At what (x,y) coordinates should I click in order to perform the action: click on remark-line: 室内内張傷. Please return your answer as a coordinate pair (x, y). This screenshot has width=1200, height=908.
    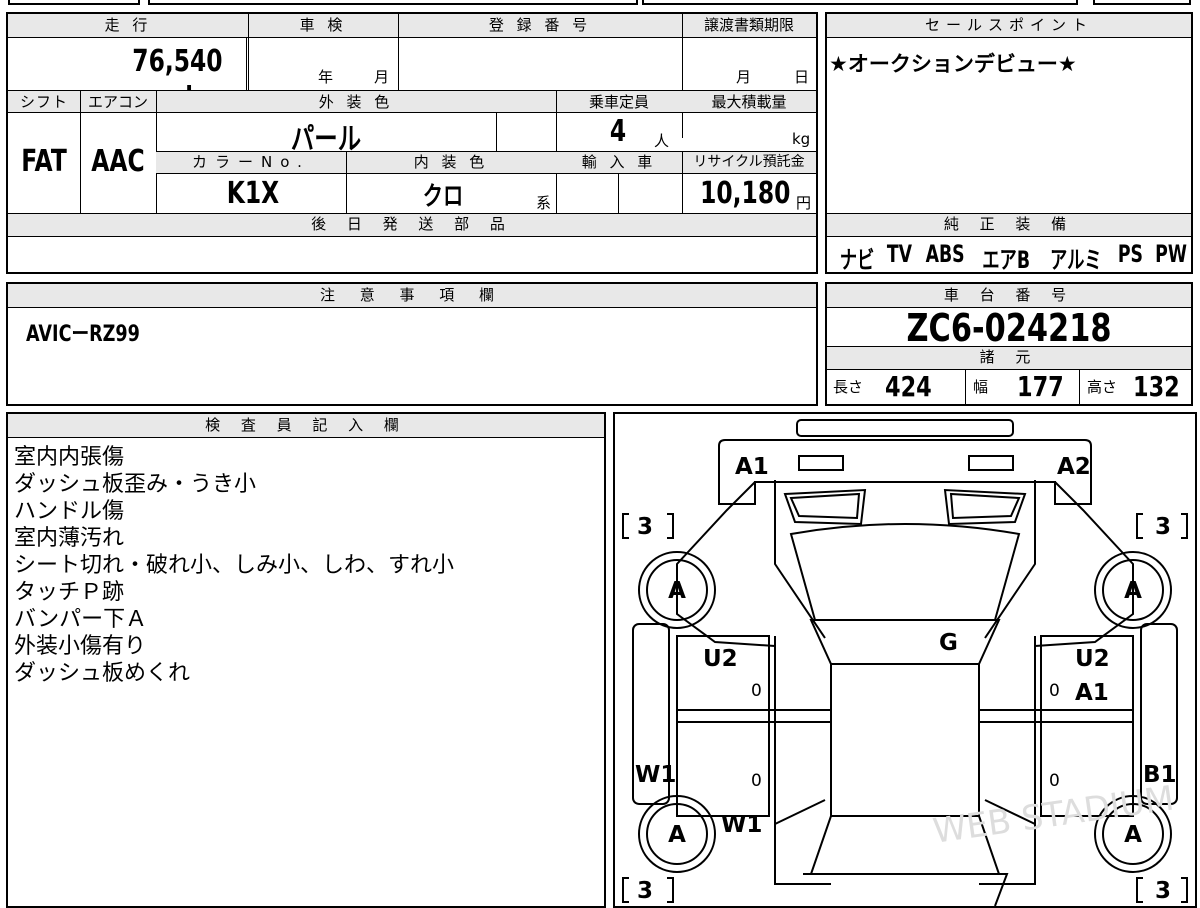
    Looking at the image, I should click on (69, 457).